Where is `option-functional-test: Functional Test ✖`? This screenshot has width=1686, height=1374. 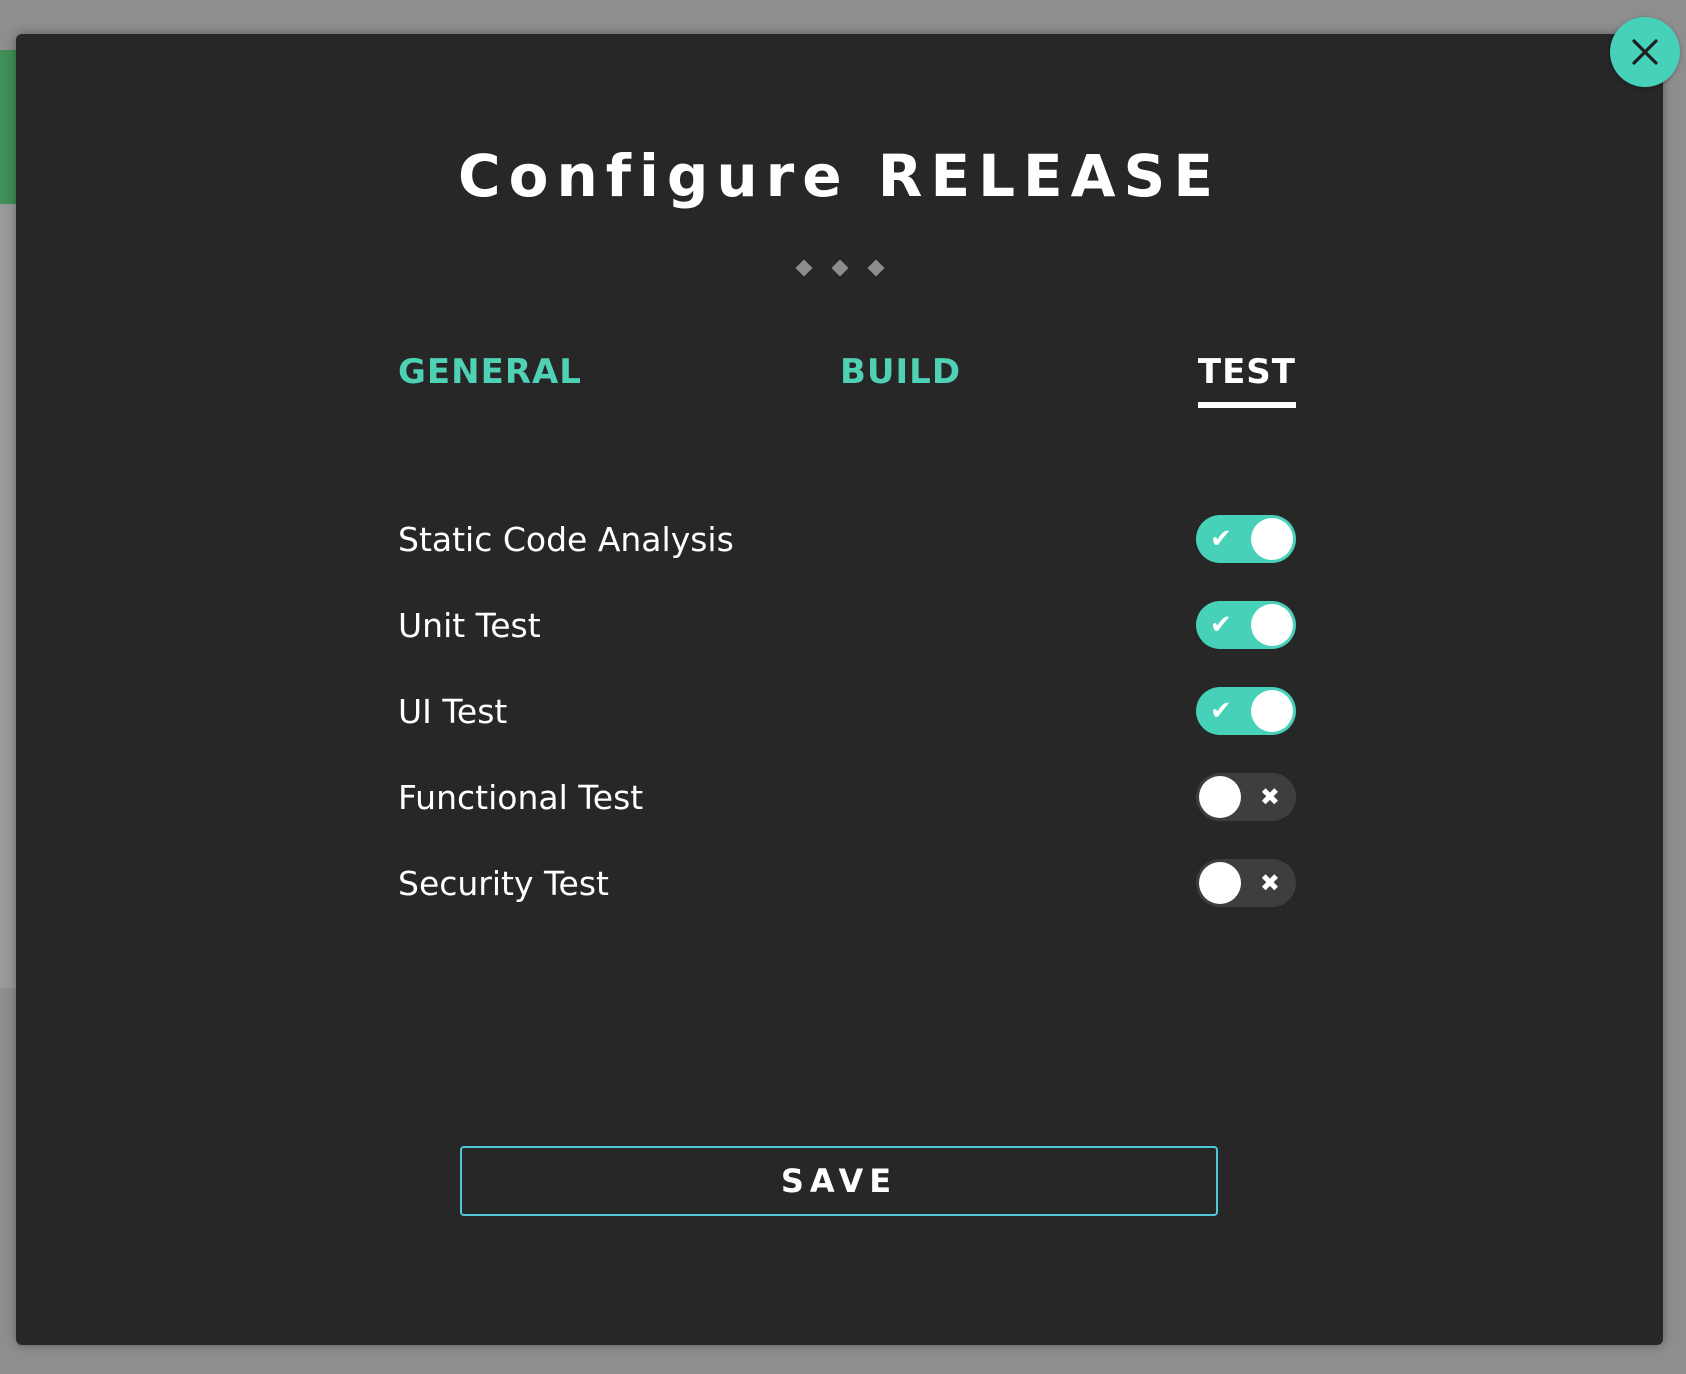 option-functional-test: Functional Test ✖ is located at coordinates (848, 797).